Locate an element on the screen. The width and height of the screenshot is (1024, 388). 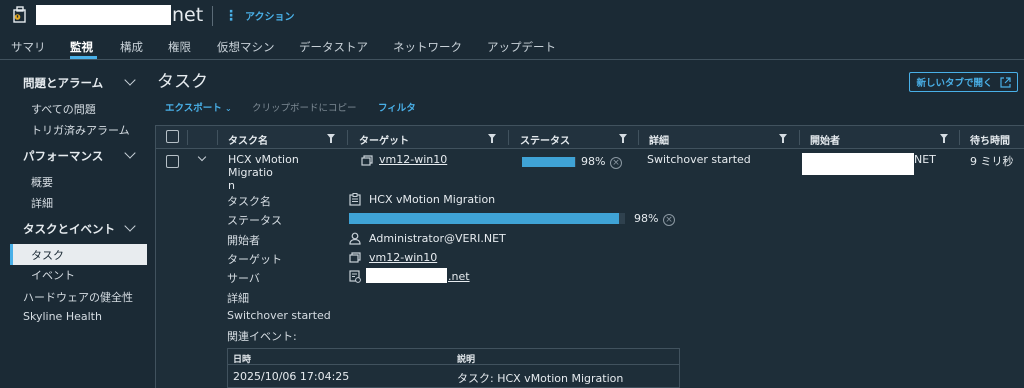
tab-updates: アップデート is located at coordinates (521, 47).